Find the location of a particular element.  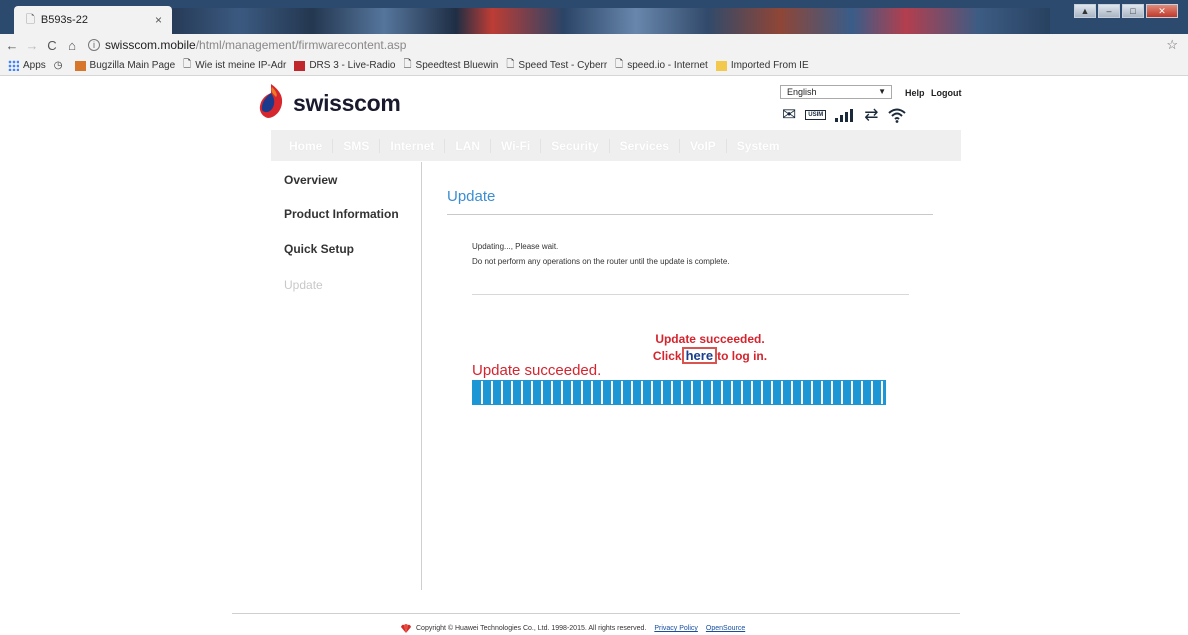

apps-grid-icon is located at coordinates (13, 65).